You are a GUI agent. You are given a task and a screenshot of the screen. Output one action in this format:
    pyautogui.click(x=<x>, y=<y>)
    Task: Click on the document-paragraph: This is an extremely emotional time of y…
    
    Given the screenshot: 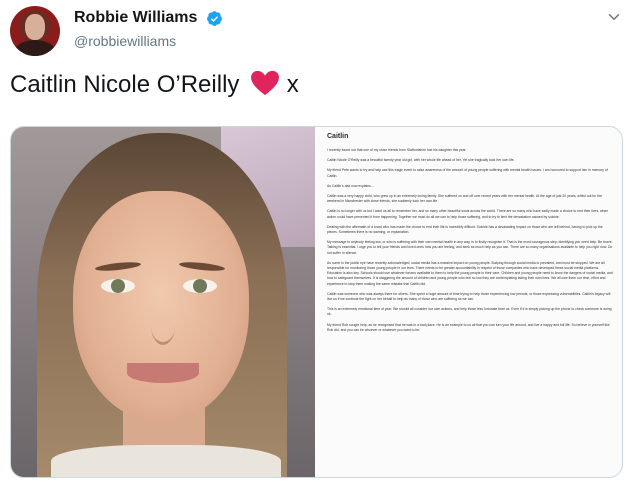 What is the action you would take?
    pyautogui.click(x=469, y=312)
    